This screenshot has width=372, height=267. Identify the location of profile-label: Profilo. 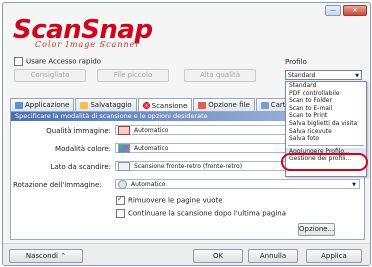
(296, 62).